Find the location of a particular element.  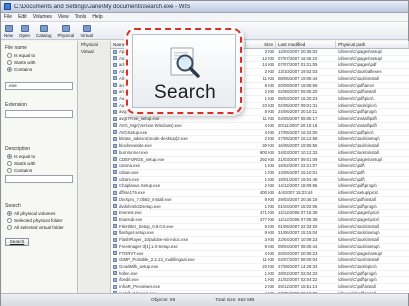

cell-name: flashget.setup.exe is located at coordinates (178, 233).